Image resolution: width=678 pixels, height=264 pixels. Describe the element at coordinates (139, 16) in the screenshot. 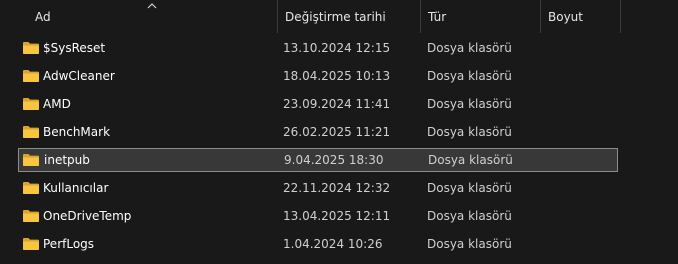

I see `column-header-name: Ad` at that location.